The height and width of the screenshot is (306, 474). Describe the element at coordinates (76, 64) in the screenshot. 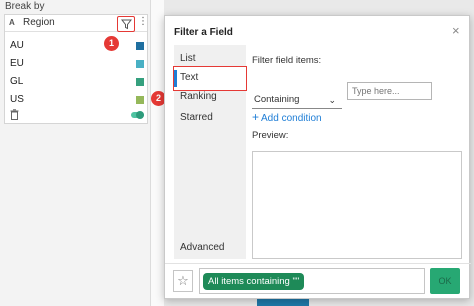

I see `list-item: EU` at that location.